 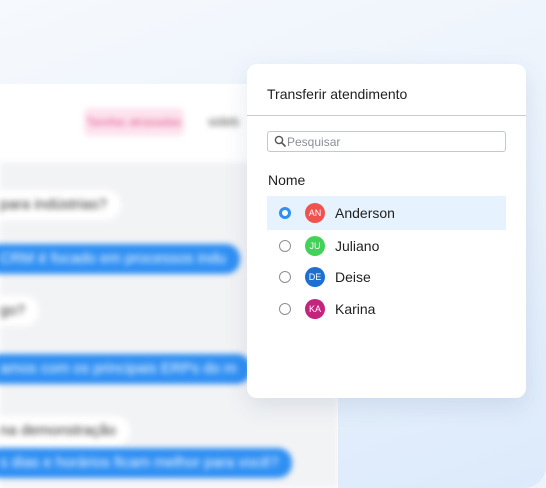 I want to click on search-box, so click(x=386, y=141).